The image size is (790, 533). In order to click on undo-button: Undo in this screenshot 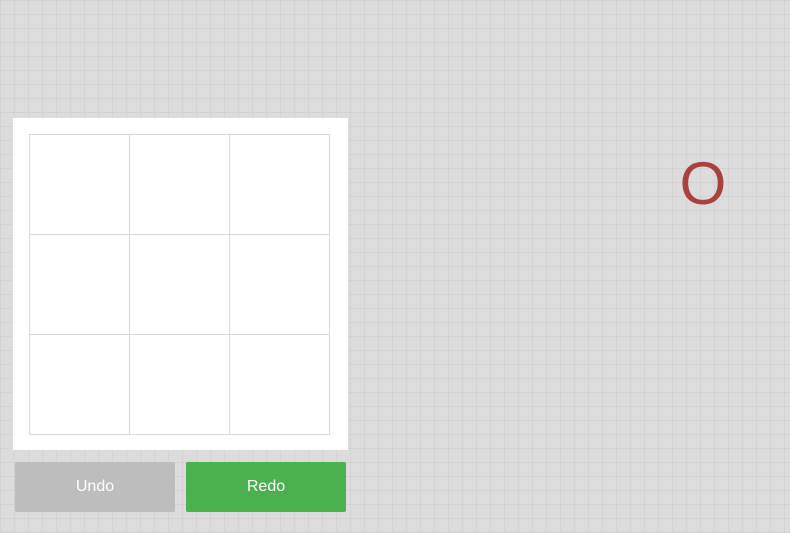, I will do `click(95, 487)`.